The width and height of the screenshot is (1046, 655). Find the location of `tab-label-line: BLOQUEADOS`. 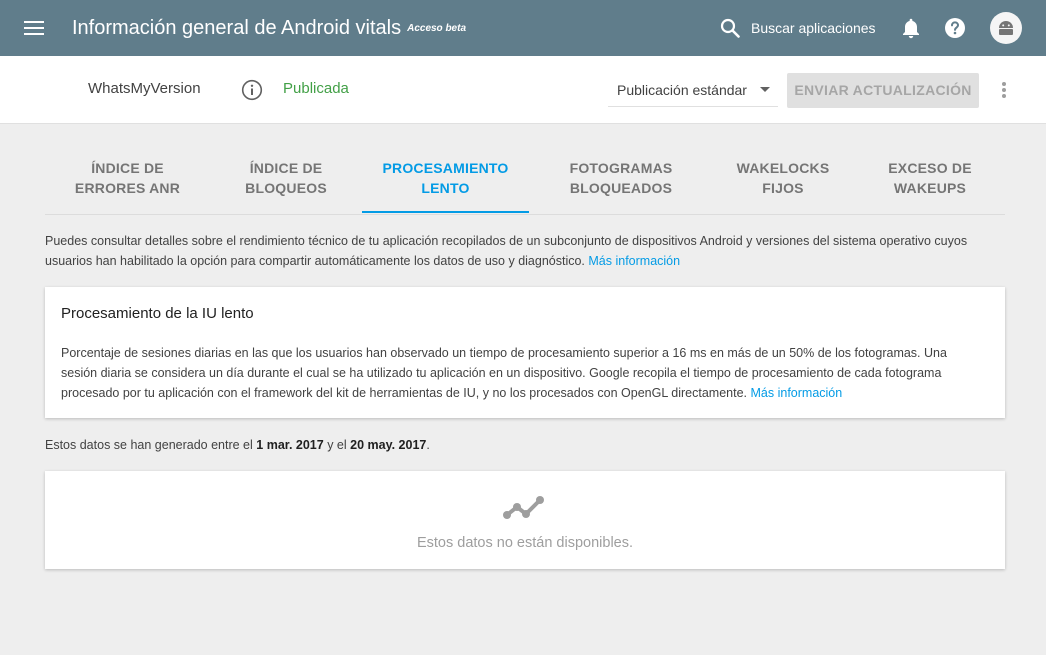

tab-label-line: BLOQUEADOS is located at coordinates (621, 188).